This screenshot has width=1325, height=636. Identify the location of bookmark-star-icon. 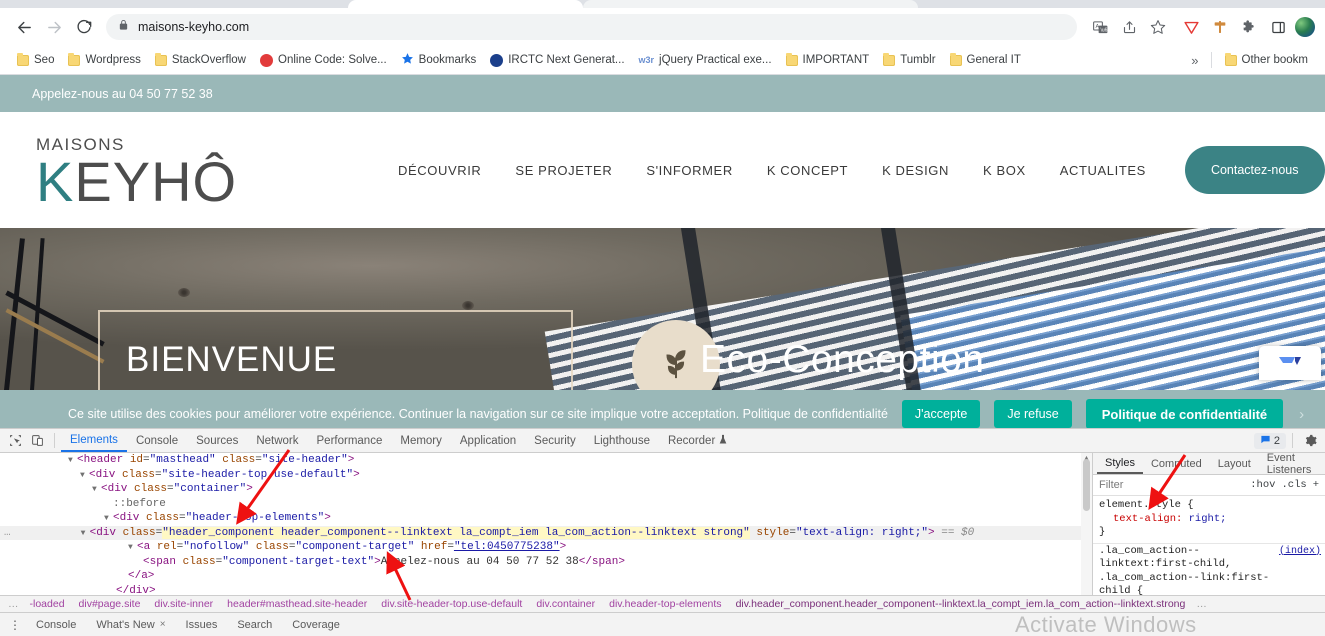
(1158, 27).